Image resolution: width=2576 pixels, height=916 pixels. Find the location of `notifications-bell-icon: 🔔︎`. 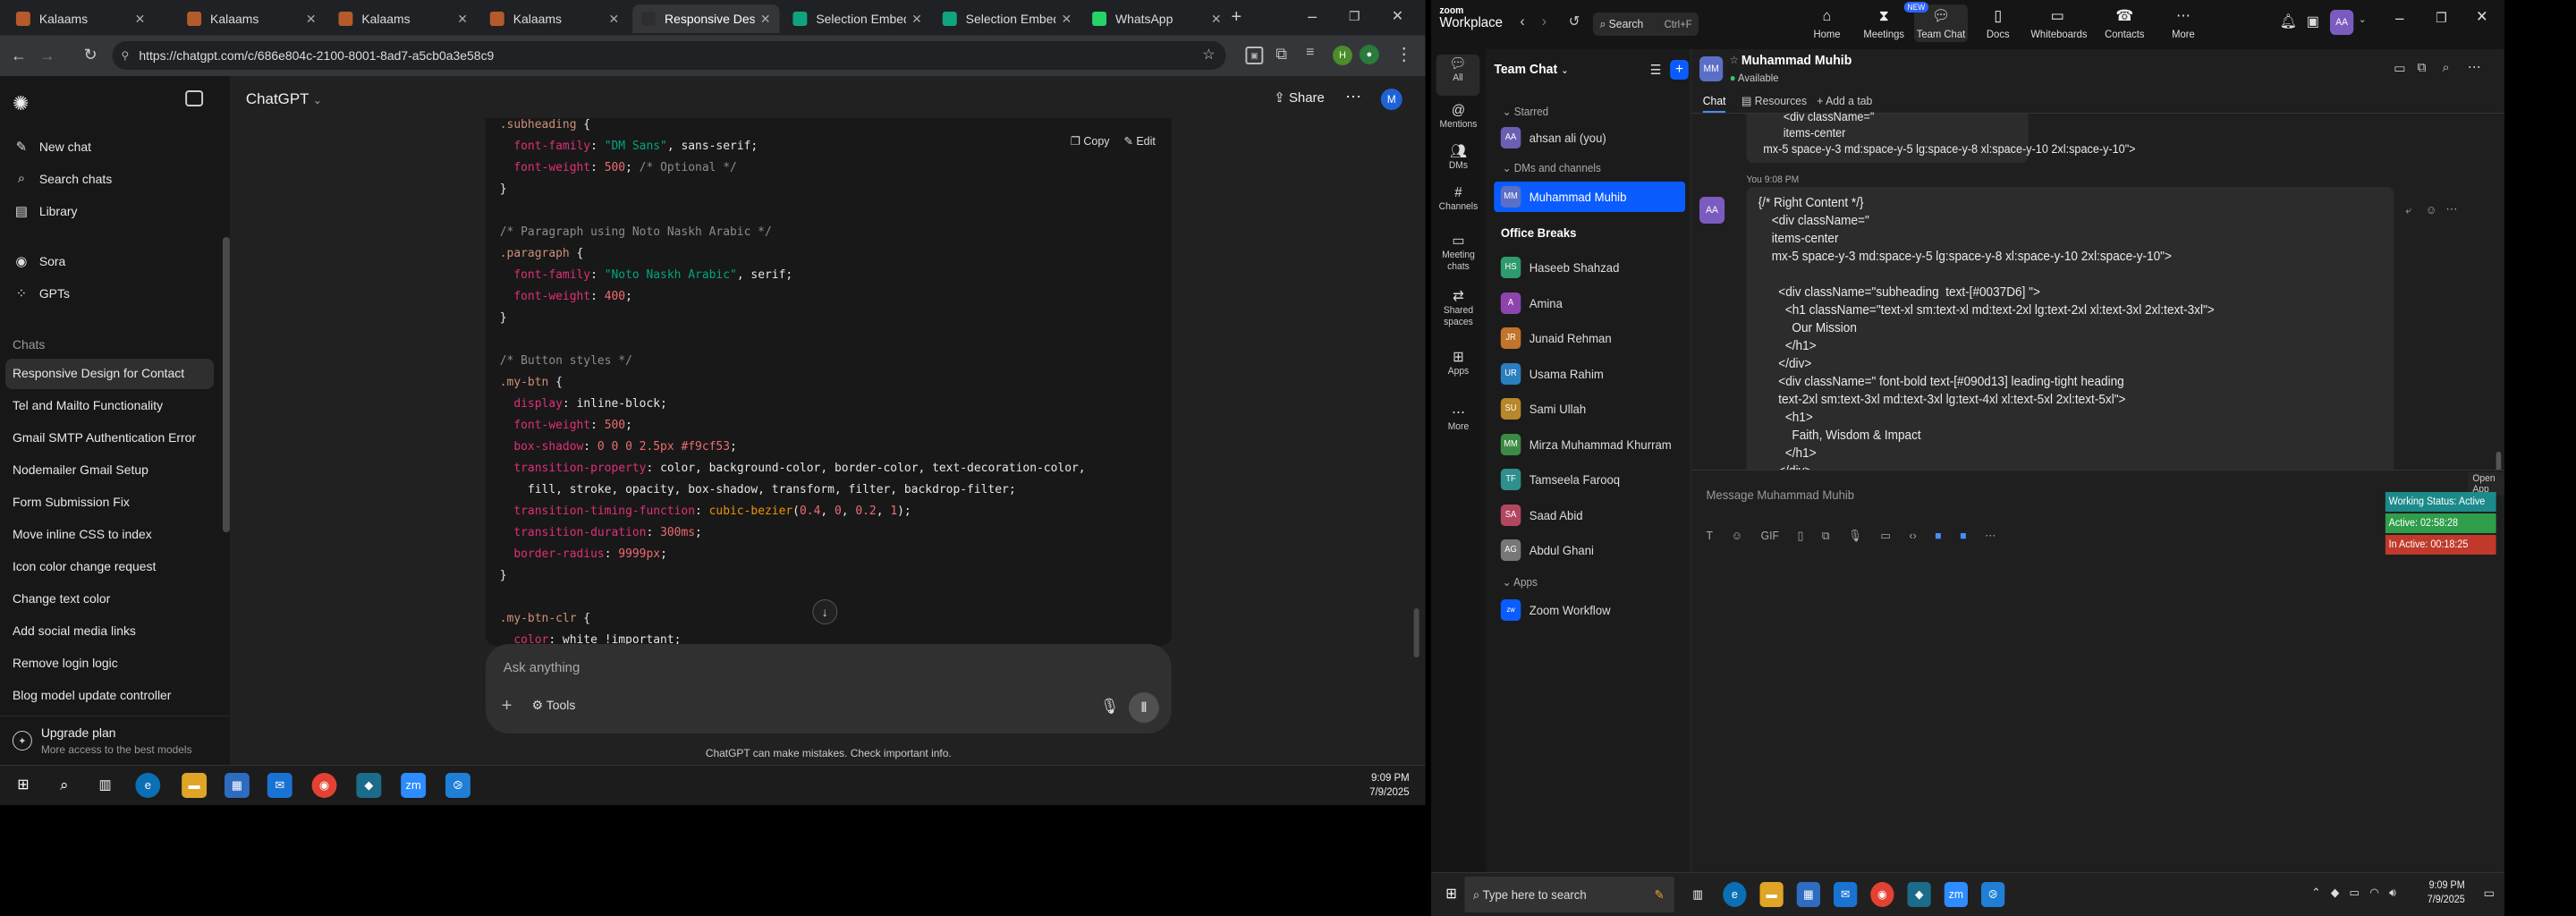

notifications-bell-icon: 🔔︎ is located at coordinates (2288, 21).